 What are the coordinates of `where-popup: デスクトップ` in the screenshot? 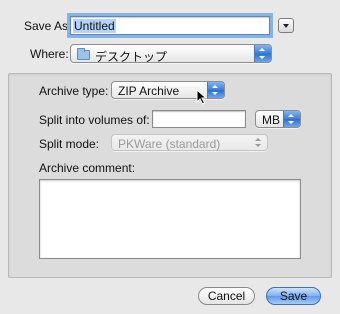 It's located at (171, 54).